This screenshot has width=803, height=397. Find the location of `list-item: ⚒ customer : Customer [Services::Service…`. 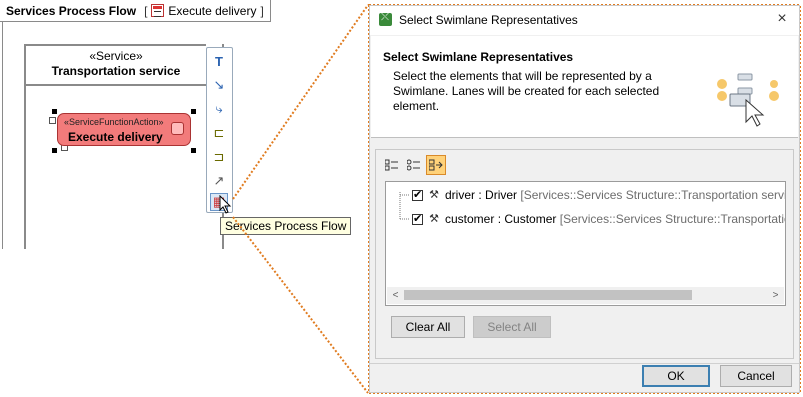

list-item: ⚒ customer : Customer [Services::Service… is located at coordinates (599, 219).